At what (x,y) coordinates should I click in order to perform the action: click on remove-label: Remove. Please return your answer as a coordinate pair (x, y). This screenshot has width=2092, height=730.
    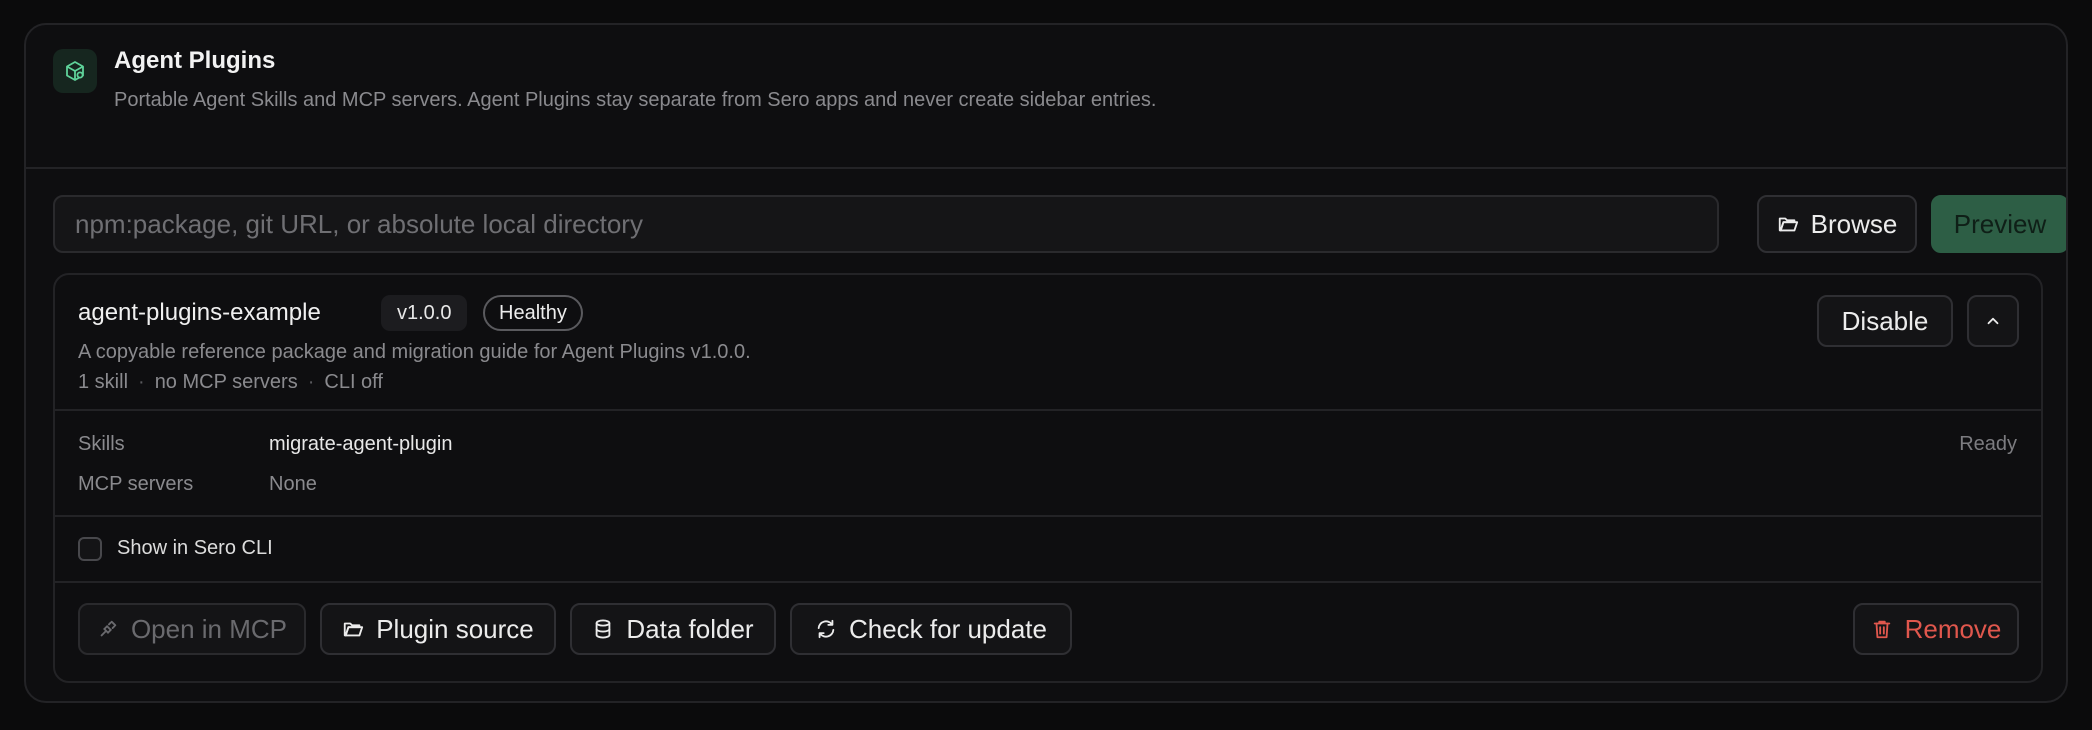
    Looking at the image, I should click on (1953, 628).